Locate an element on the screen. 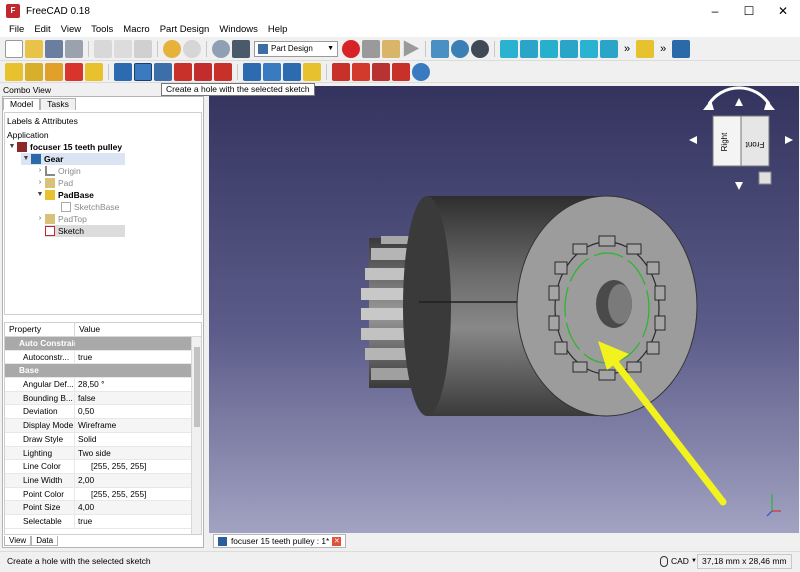  property-row: Line Color [255, 255, 255] is located at coordinates (103, 467).